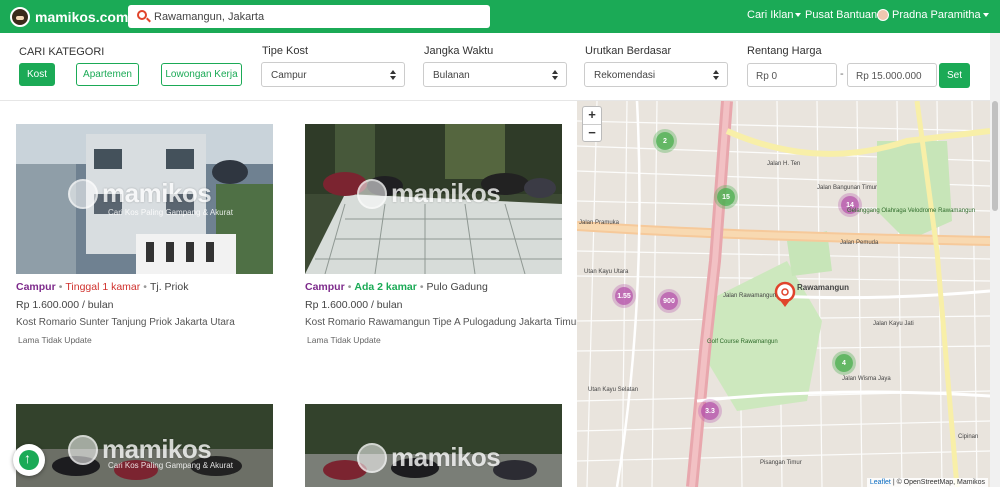 This screenshot has height=487, width=1000. What do you see at coordinates (883, 15) in the screenshot?
I see `avatar` at bounding box center [883, 15].